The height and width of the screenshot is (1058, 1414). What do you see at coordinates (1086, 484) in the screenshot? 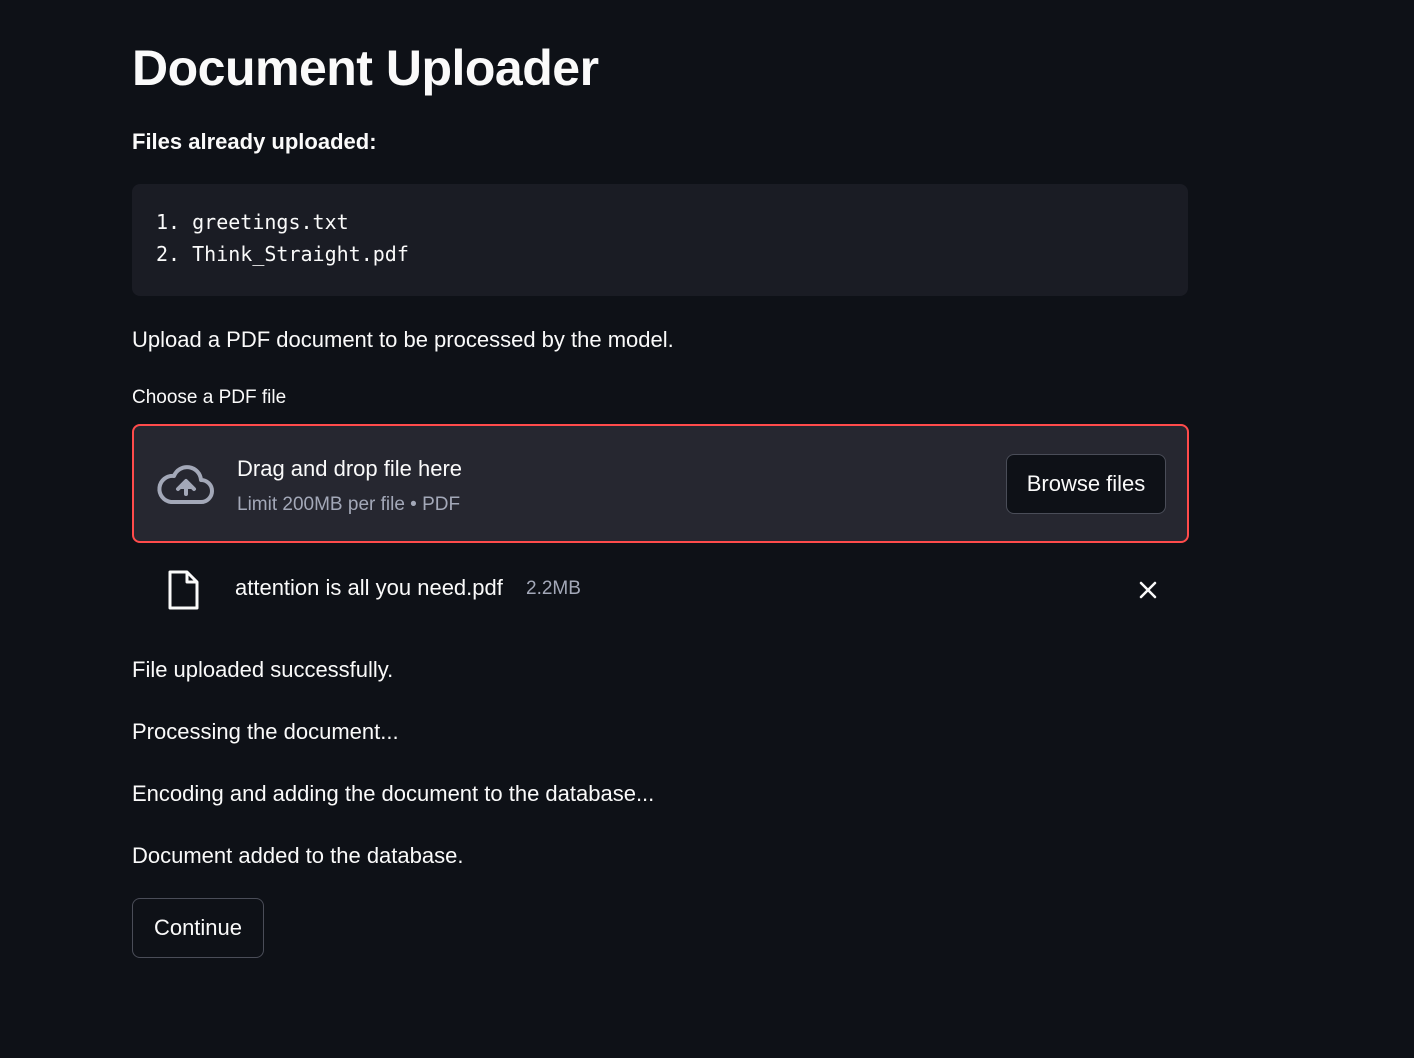
I see `browse-files-button: Browse files` at bounding box center [1086, 484].